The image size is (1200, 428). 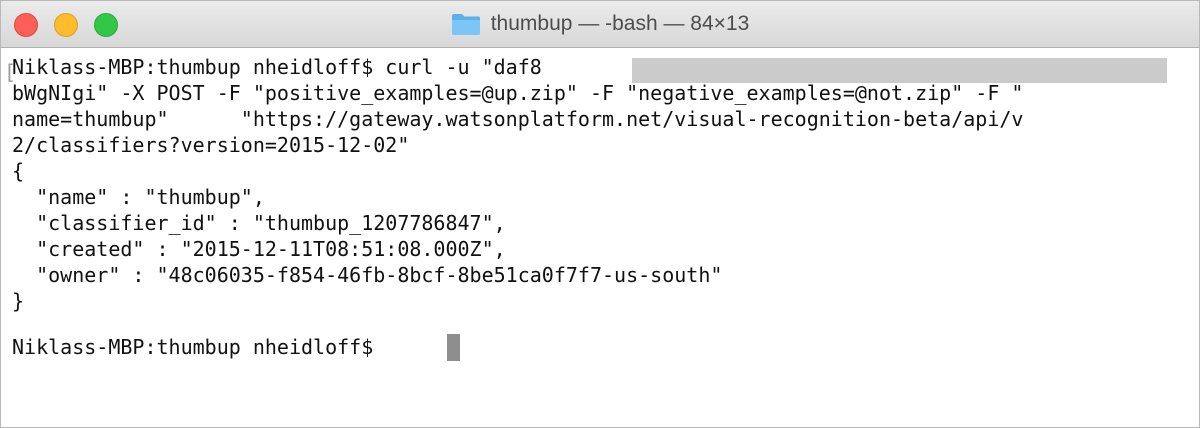 What do you see at coordinates (259, 249) in the screenshot?
I see `terminal-line: "created" : "2015-12-11T08:51:08.000Z",` at bounding box center [259, 249].